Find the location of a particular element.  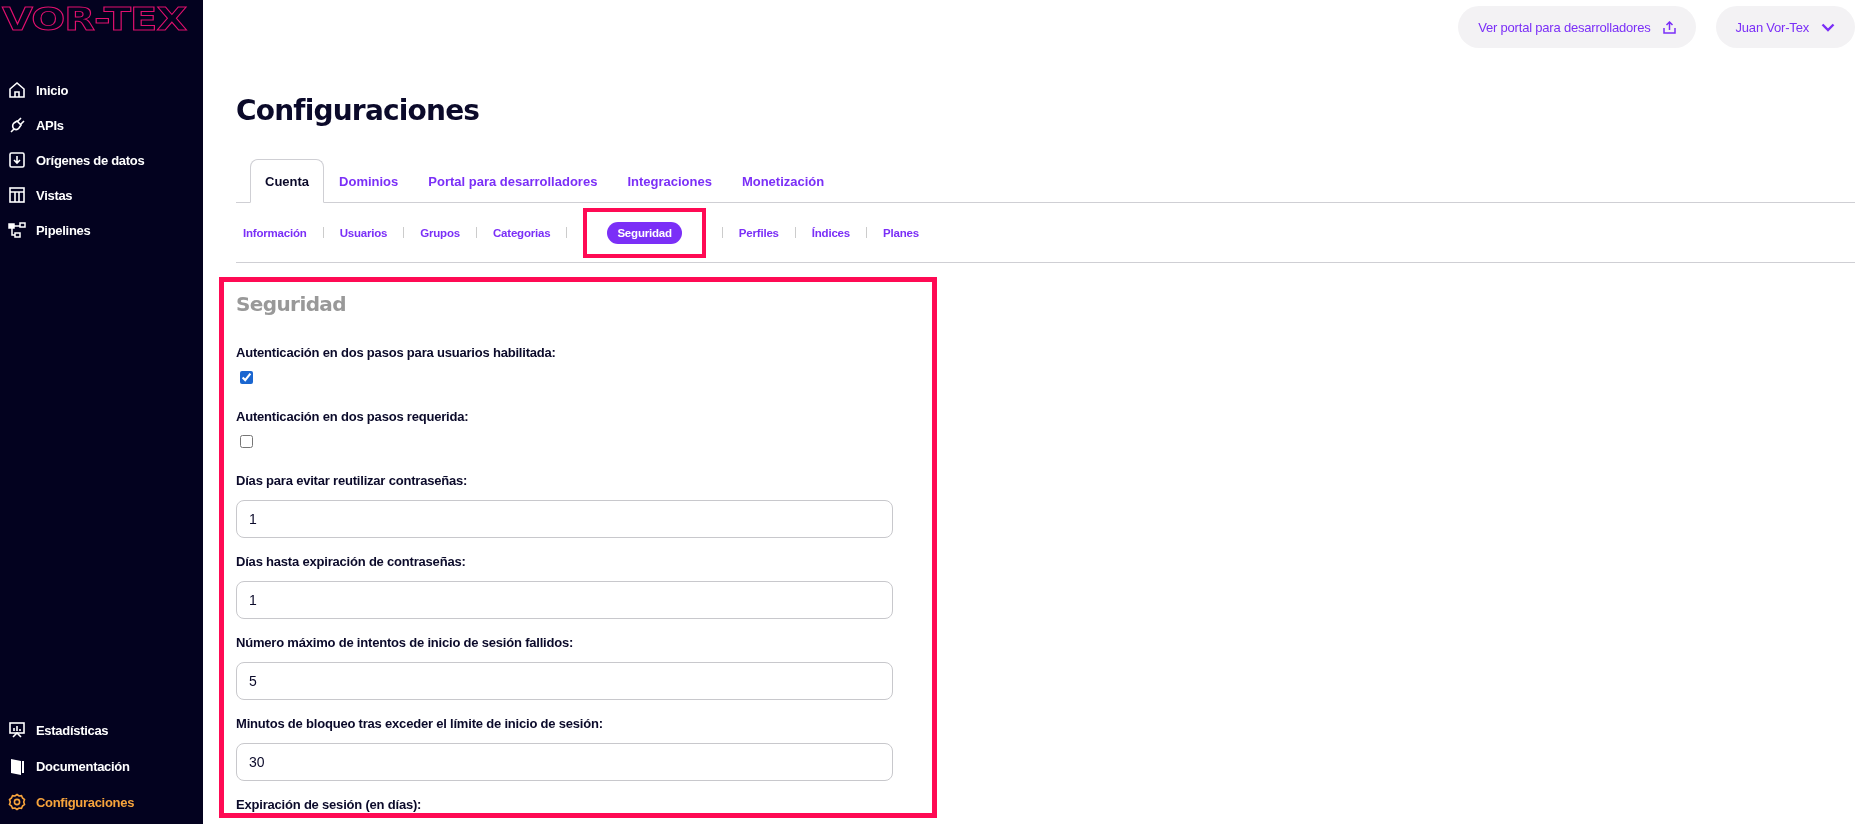

subtab: Seguridad is located at coordinates (644, 232).